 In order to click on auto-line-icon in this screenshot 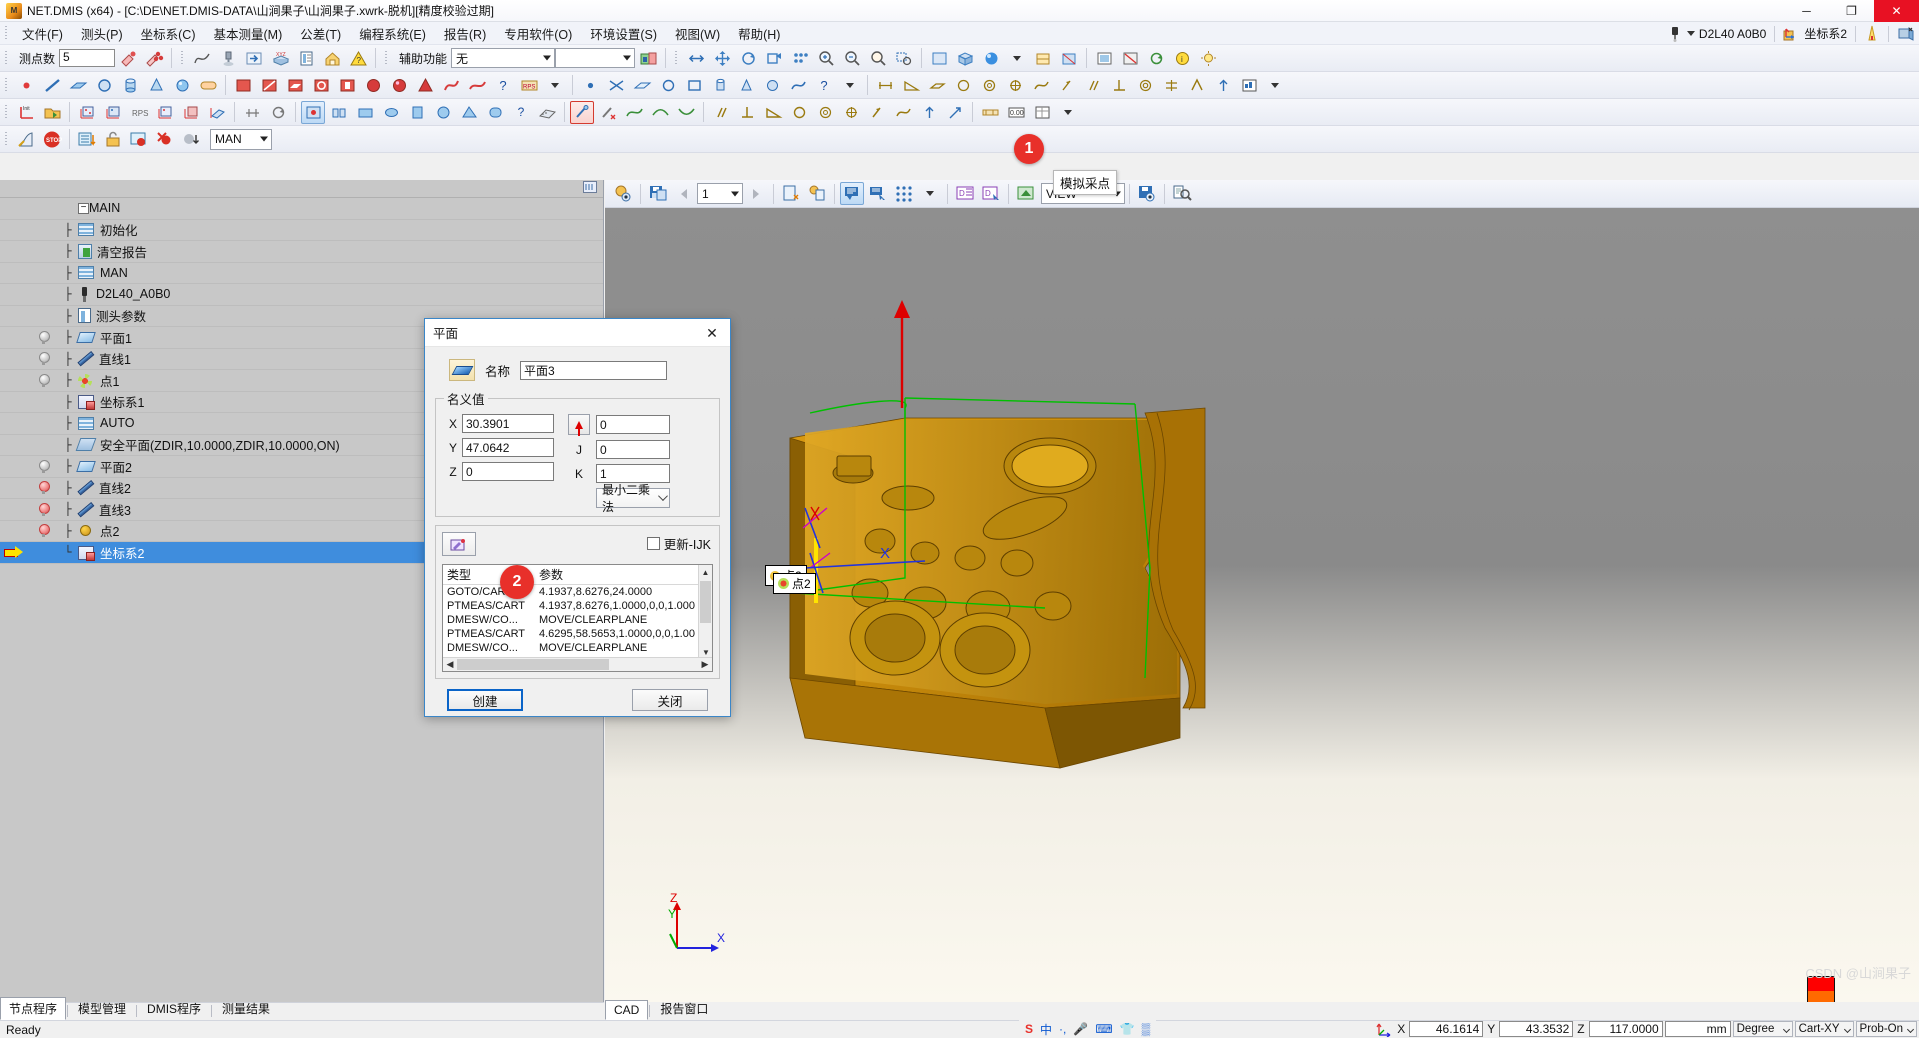, I will do `click(269, 85)`.